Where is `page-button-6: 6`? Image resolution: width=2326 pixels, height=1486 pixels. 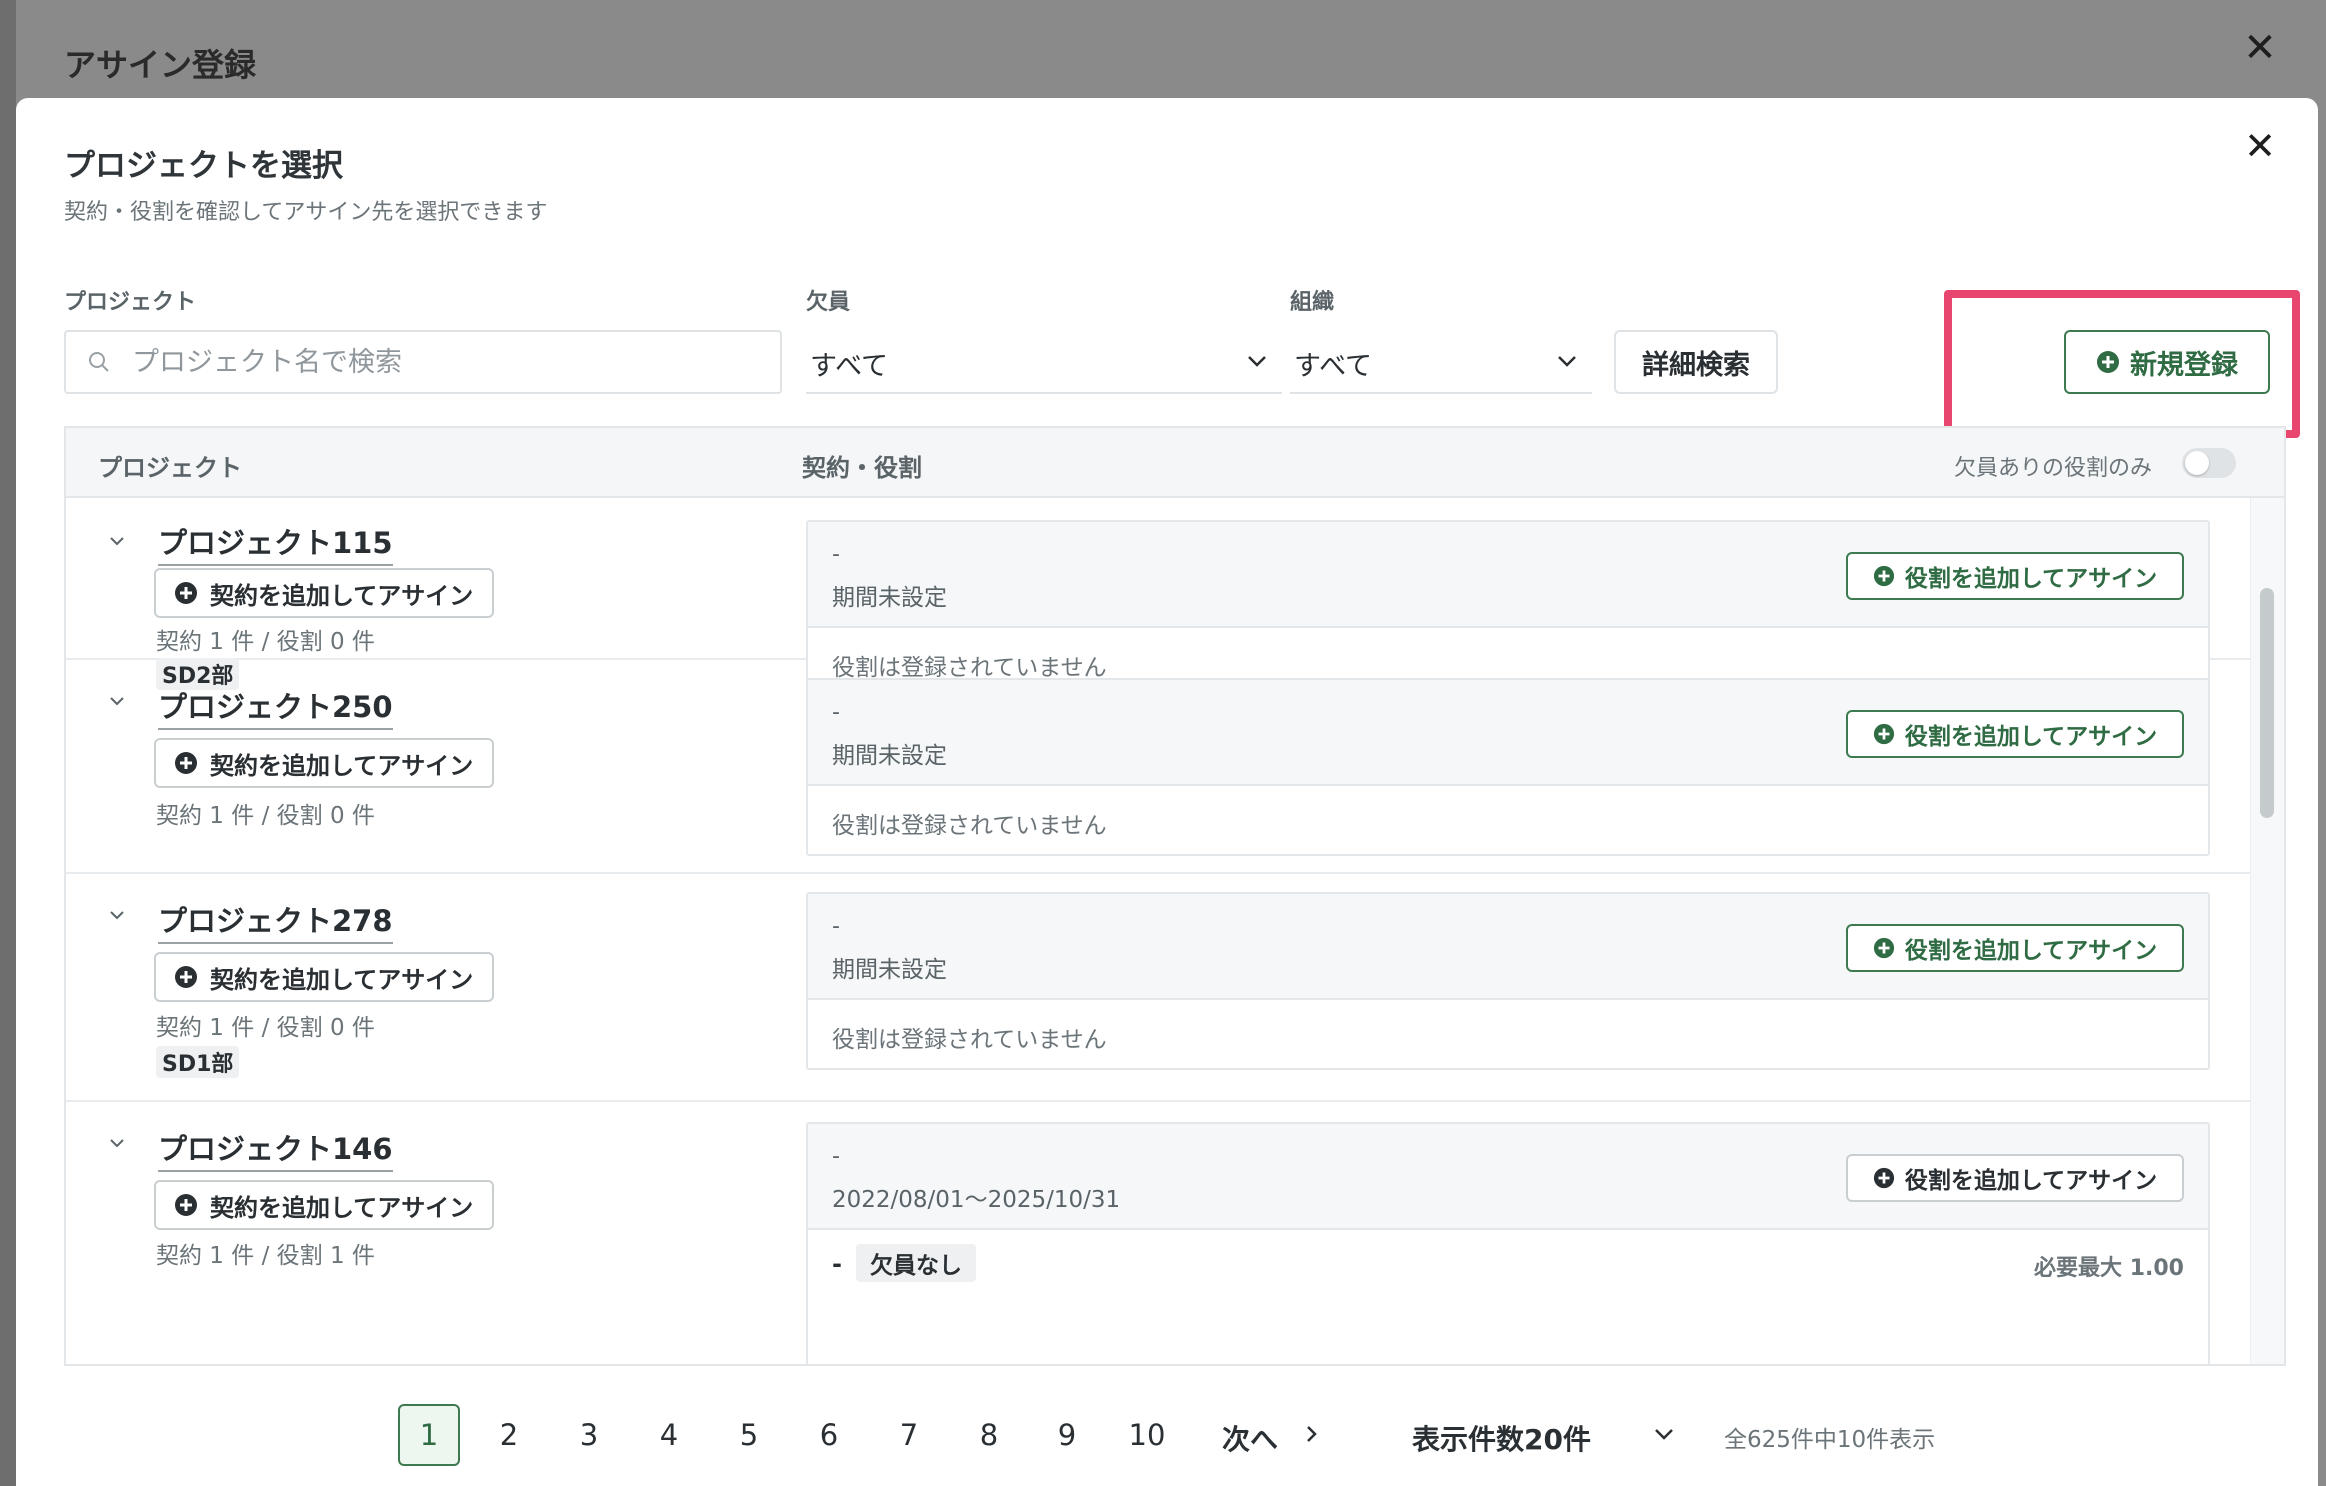
page-button-6: 6 is located at coordinates (829, 1435).